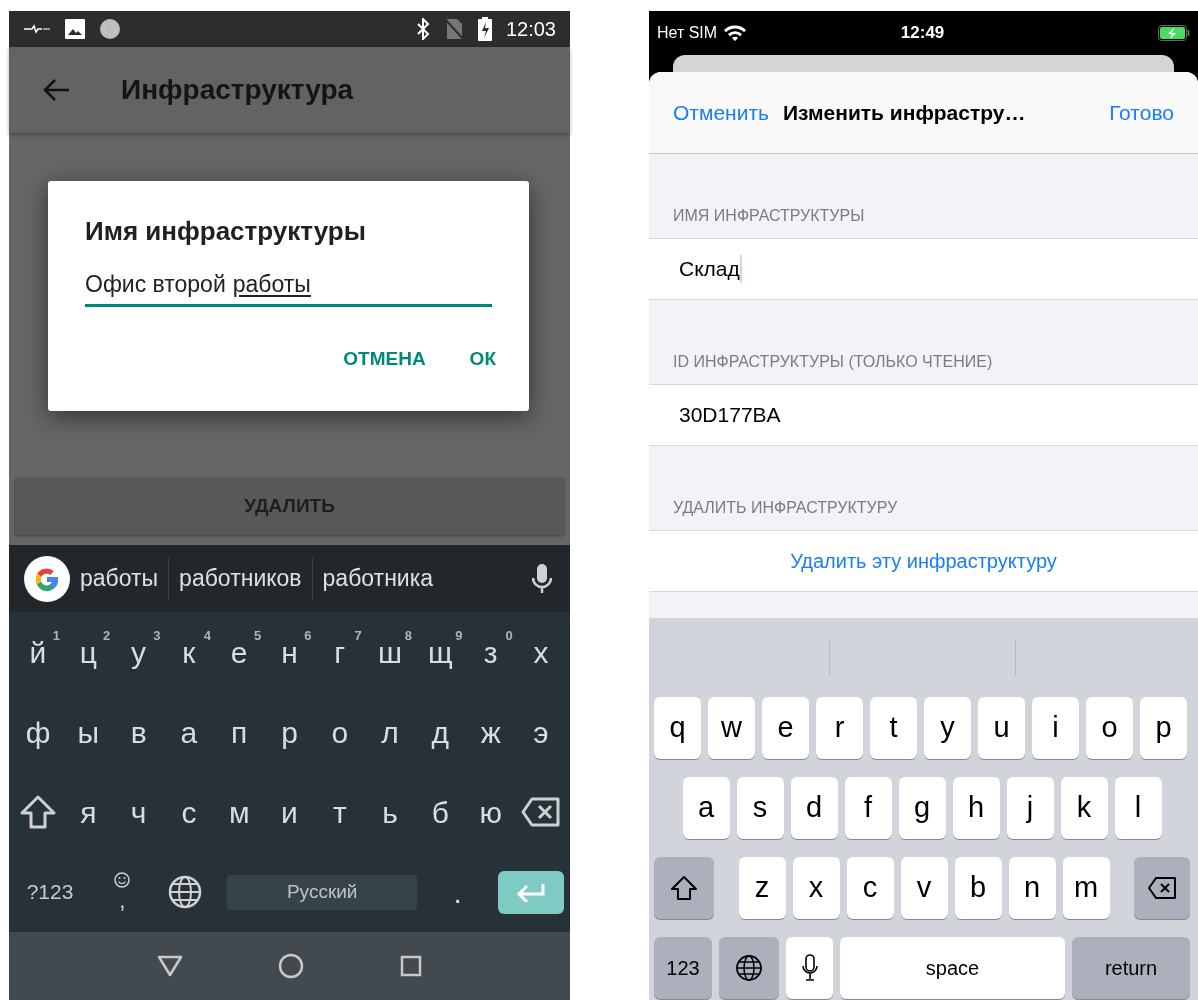 The width and height of the screenshot is (1198, 1000). What do you see at coordinates (976, 808) in the screenshot?
I see `key: h` at bounding box center [976, 808].